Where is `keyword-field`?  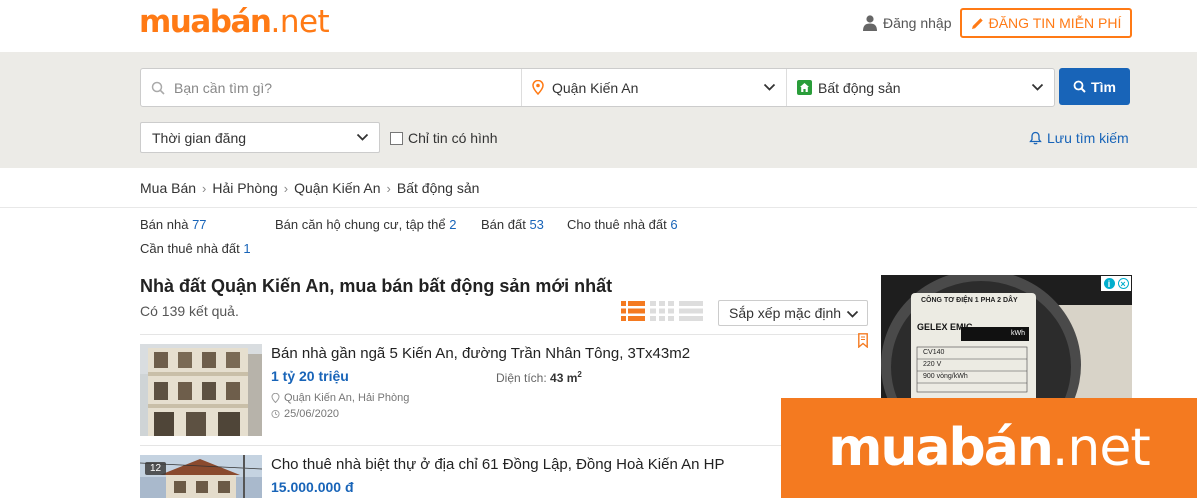 keyword-field is located at coordinates (331, 87).